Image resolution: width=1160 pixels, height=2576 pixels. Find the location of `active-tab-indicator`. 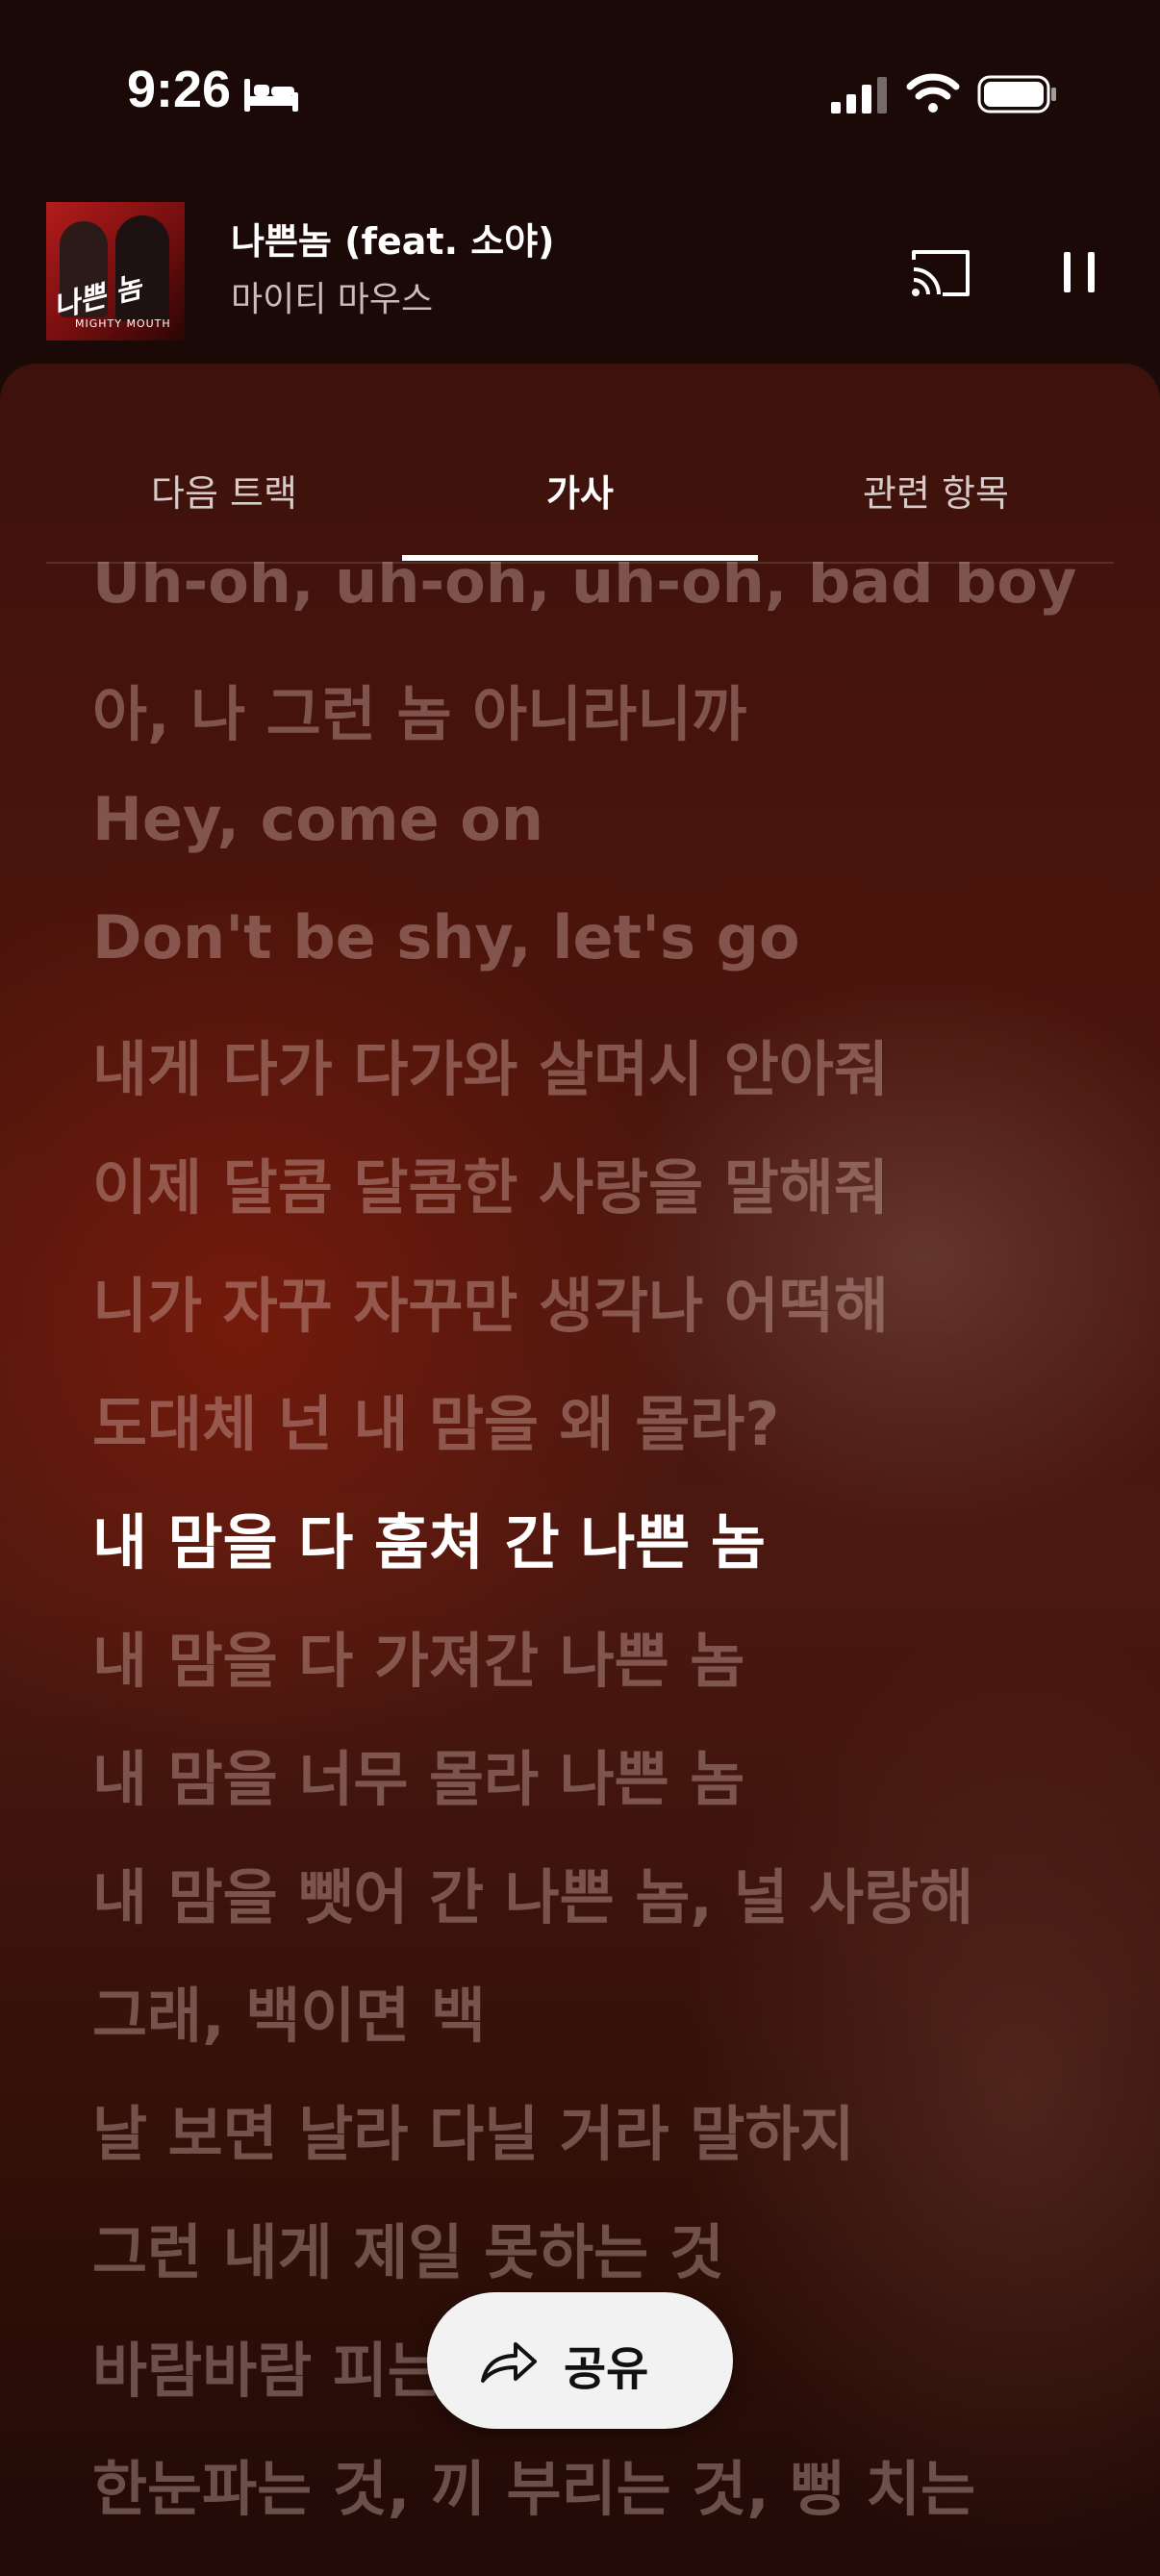

active-tab-indicator is located at coordinates (580, 558).